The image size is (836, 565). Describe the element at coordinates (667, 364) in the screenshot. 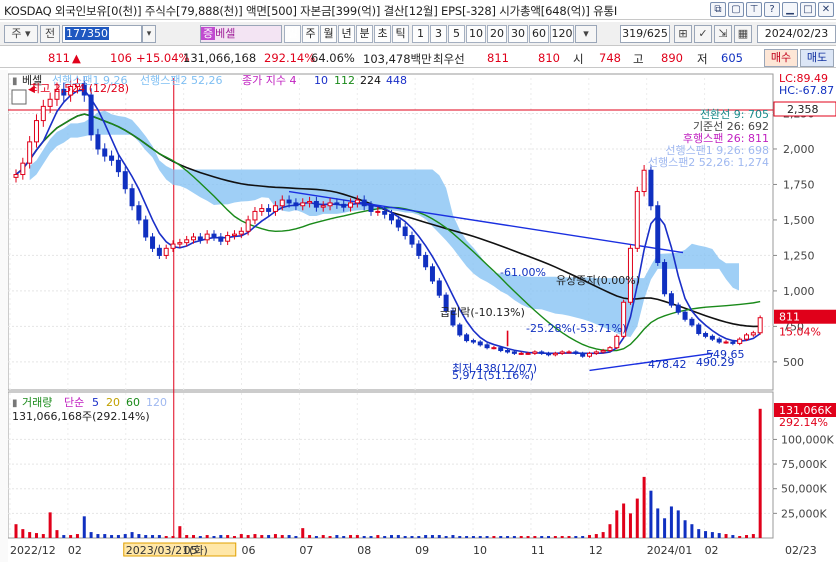

I see `chart-annotation: 478.42` at that location.